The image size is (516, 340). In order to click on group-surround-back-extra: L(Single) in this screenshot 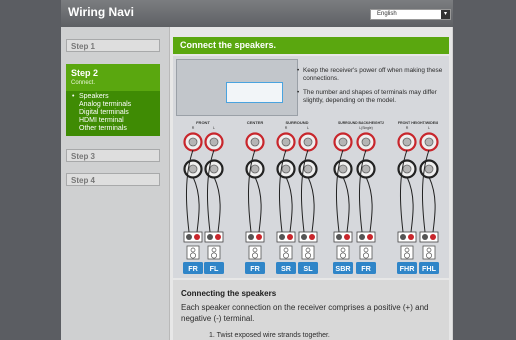, I will do `click(366, 128)`.